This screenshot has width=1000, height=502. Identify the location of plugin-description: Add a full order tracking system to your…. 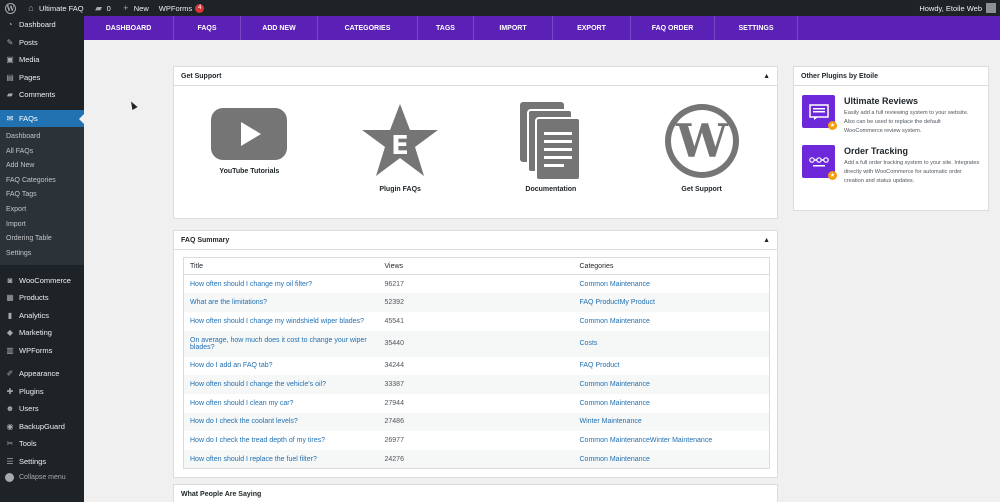
(912, 172).